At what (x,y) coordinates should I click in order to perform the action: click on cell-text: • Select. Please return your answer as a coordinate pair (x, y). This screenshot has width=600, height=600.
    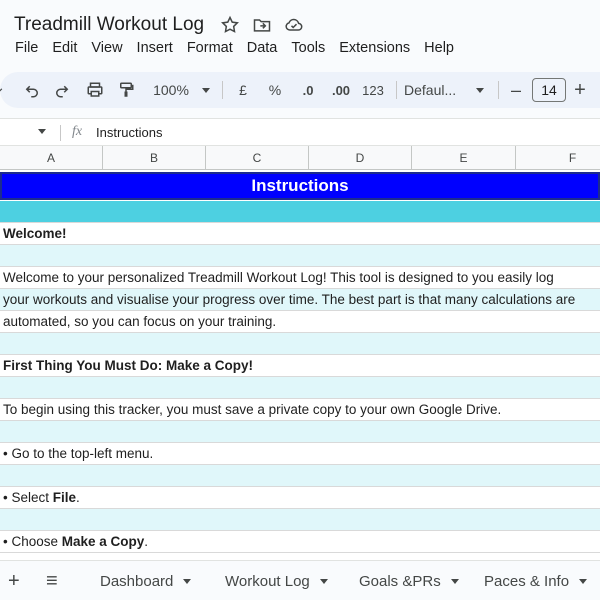
    Looking at the image, I should click on (28, 497).